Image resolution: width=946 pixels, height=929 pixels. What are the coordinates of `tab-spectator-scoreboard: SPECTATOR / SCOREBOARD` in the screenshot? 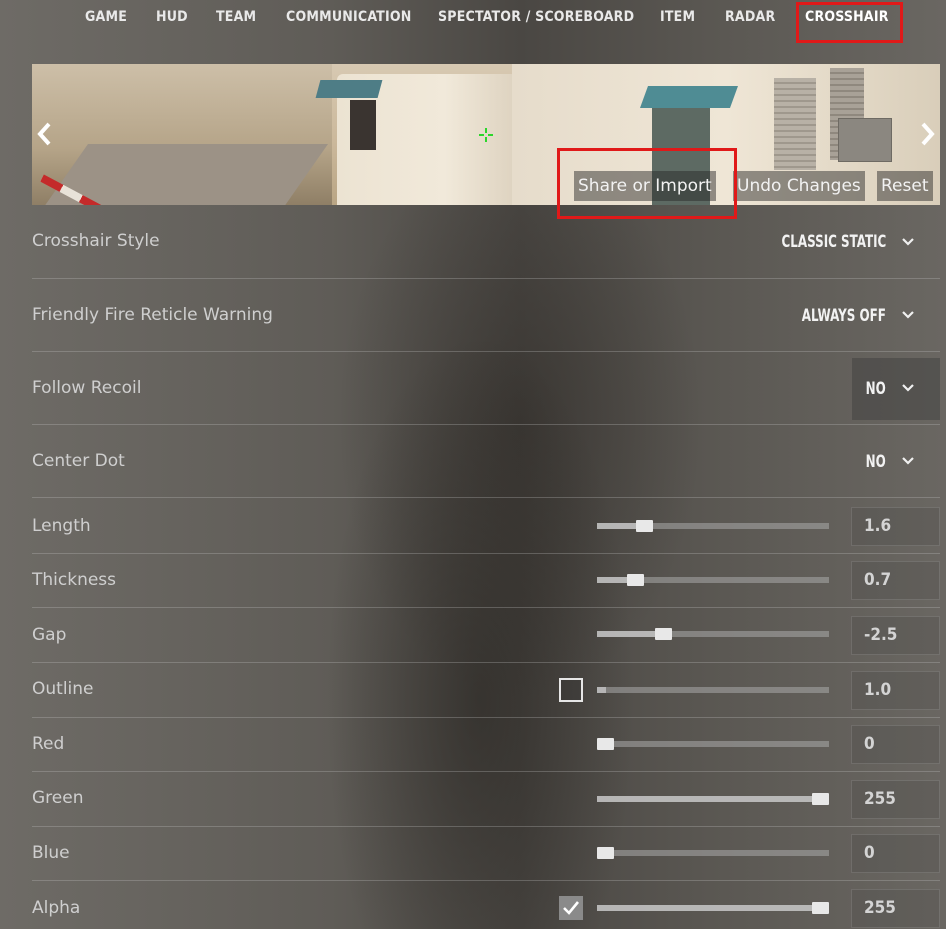 It's located at (536, 17).